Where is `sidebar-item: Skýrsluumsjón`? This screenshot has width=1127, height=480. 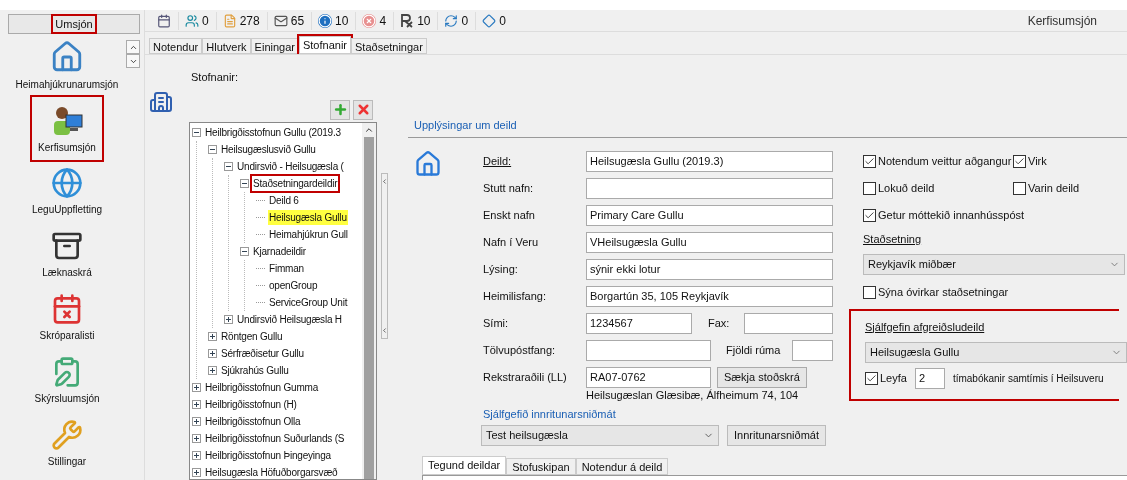 sidebar-item: Skýrsluumsjón is located at coordinates (67, 380).